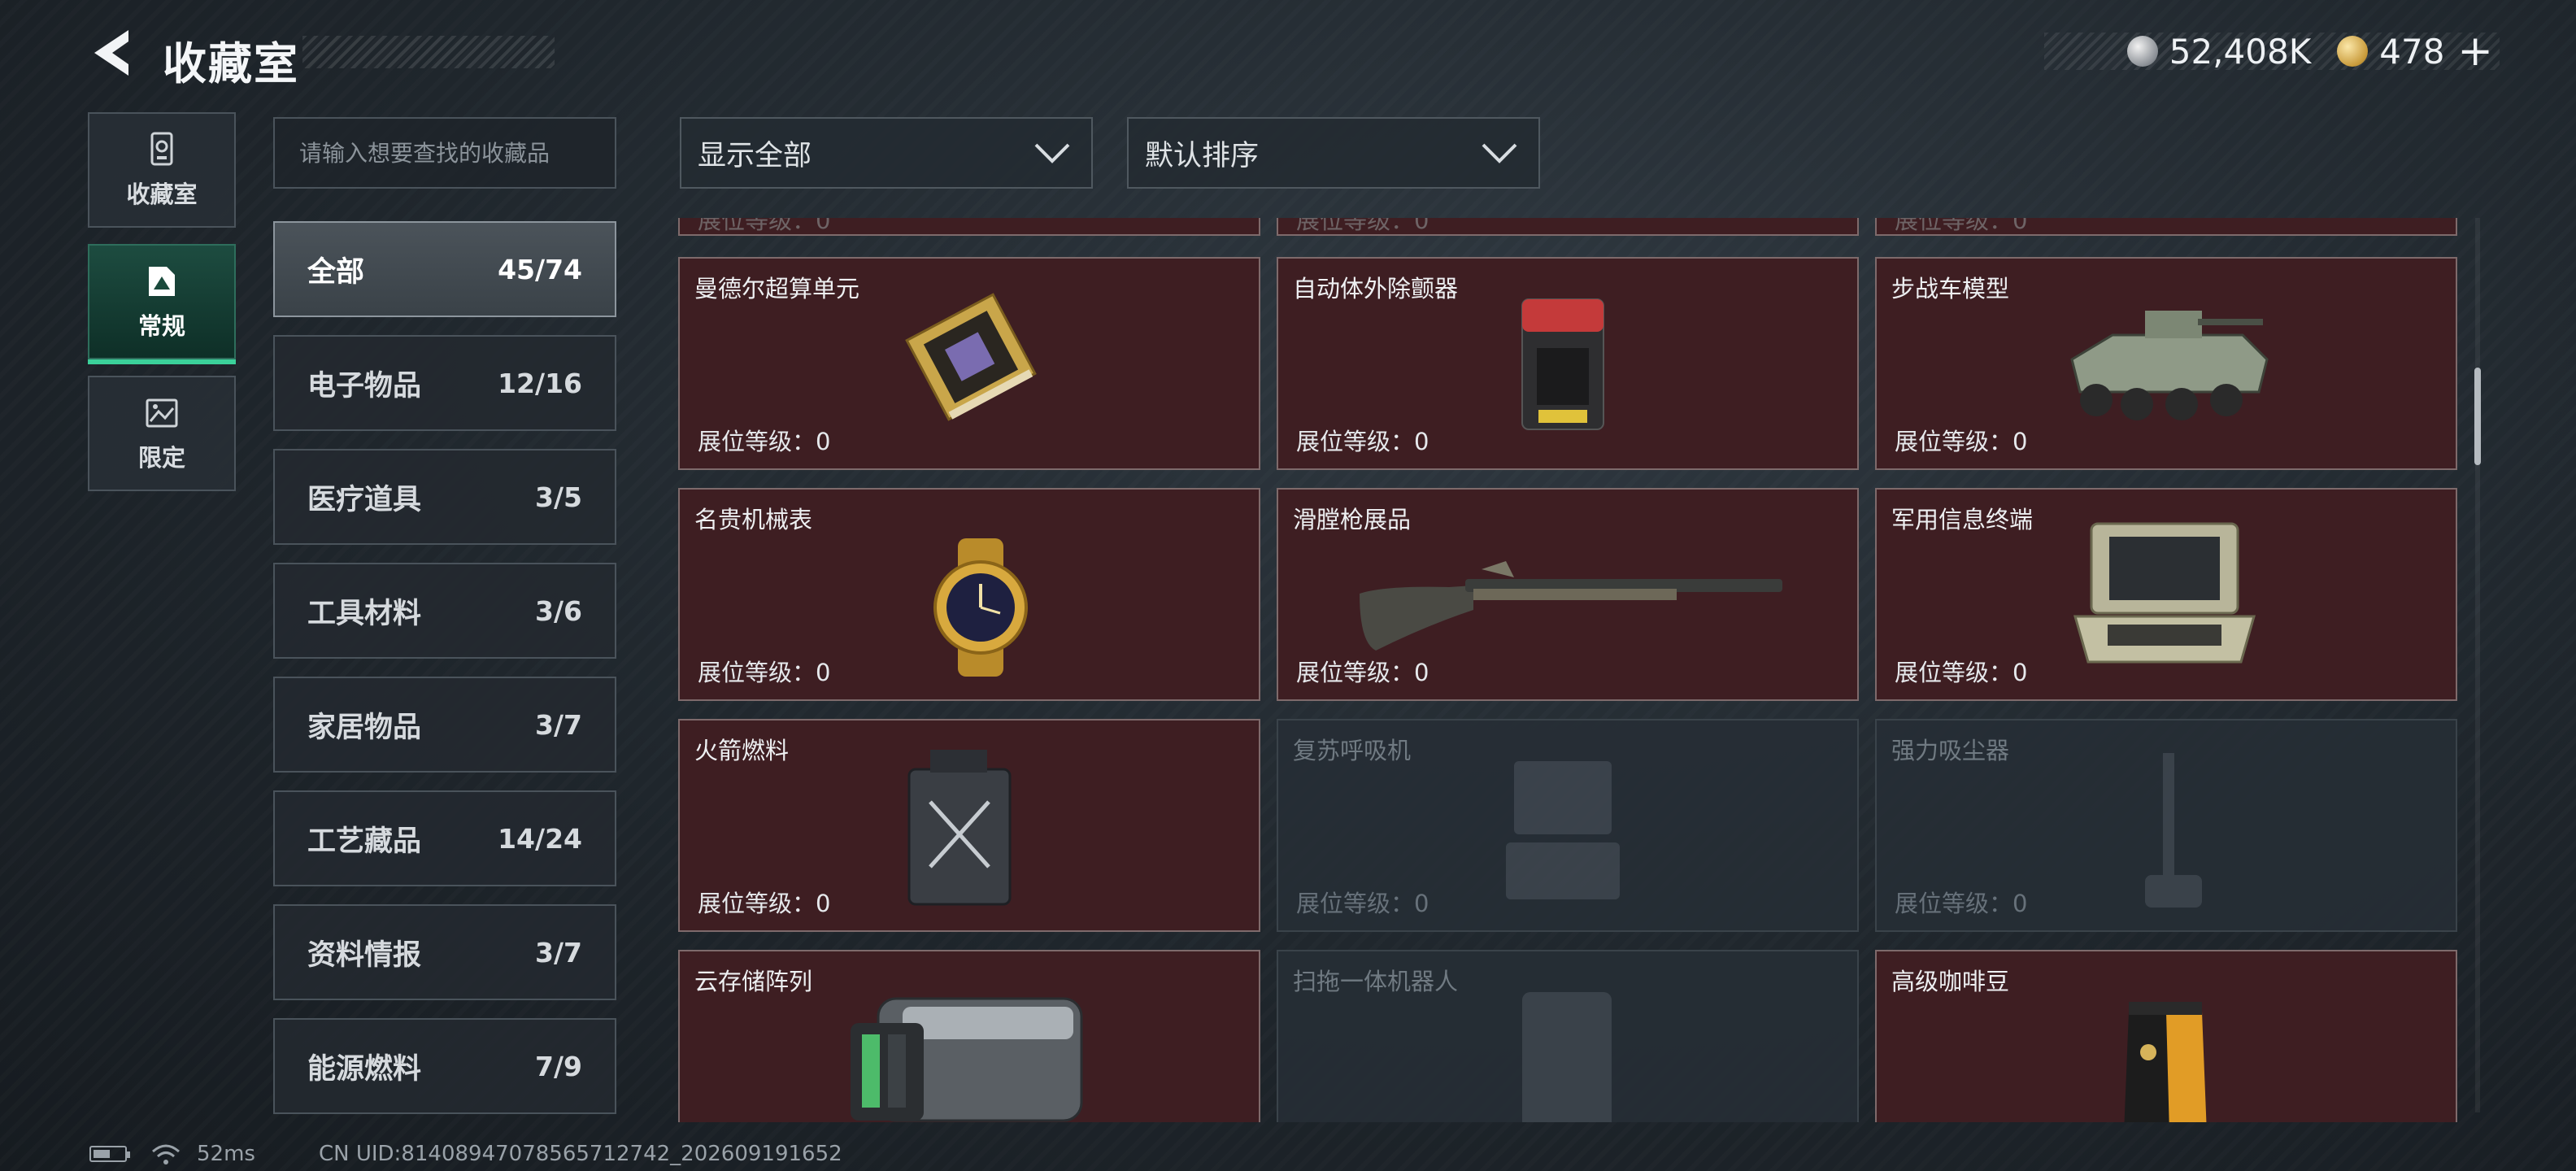  I want to click on item-card-locked: 强力吸尘器 展位等级：0, so click(2166, 826).